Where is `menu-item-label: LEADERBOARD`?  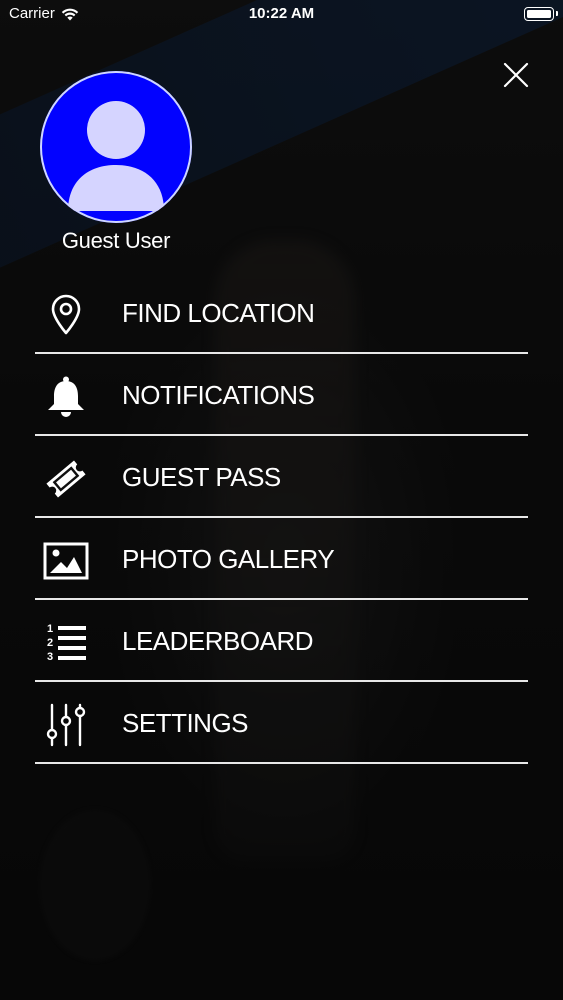
menu-item-label: LEADERBOARD is located at coordinates (218, 641).